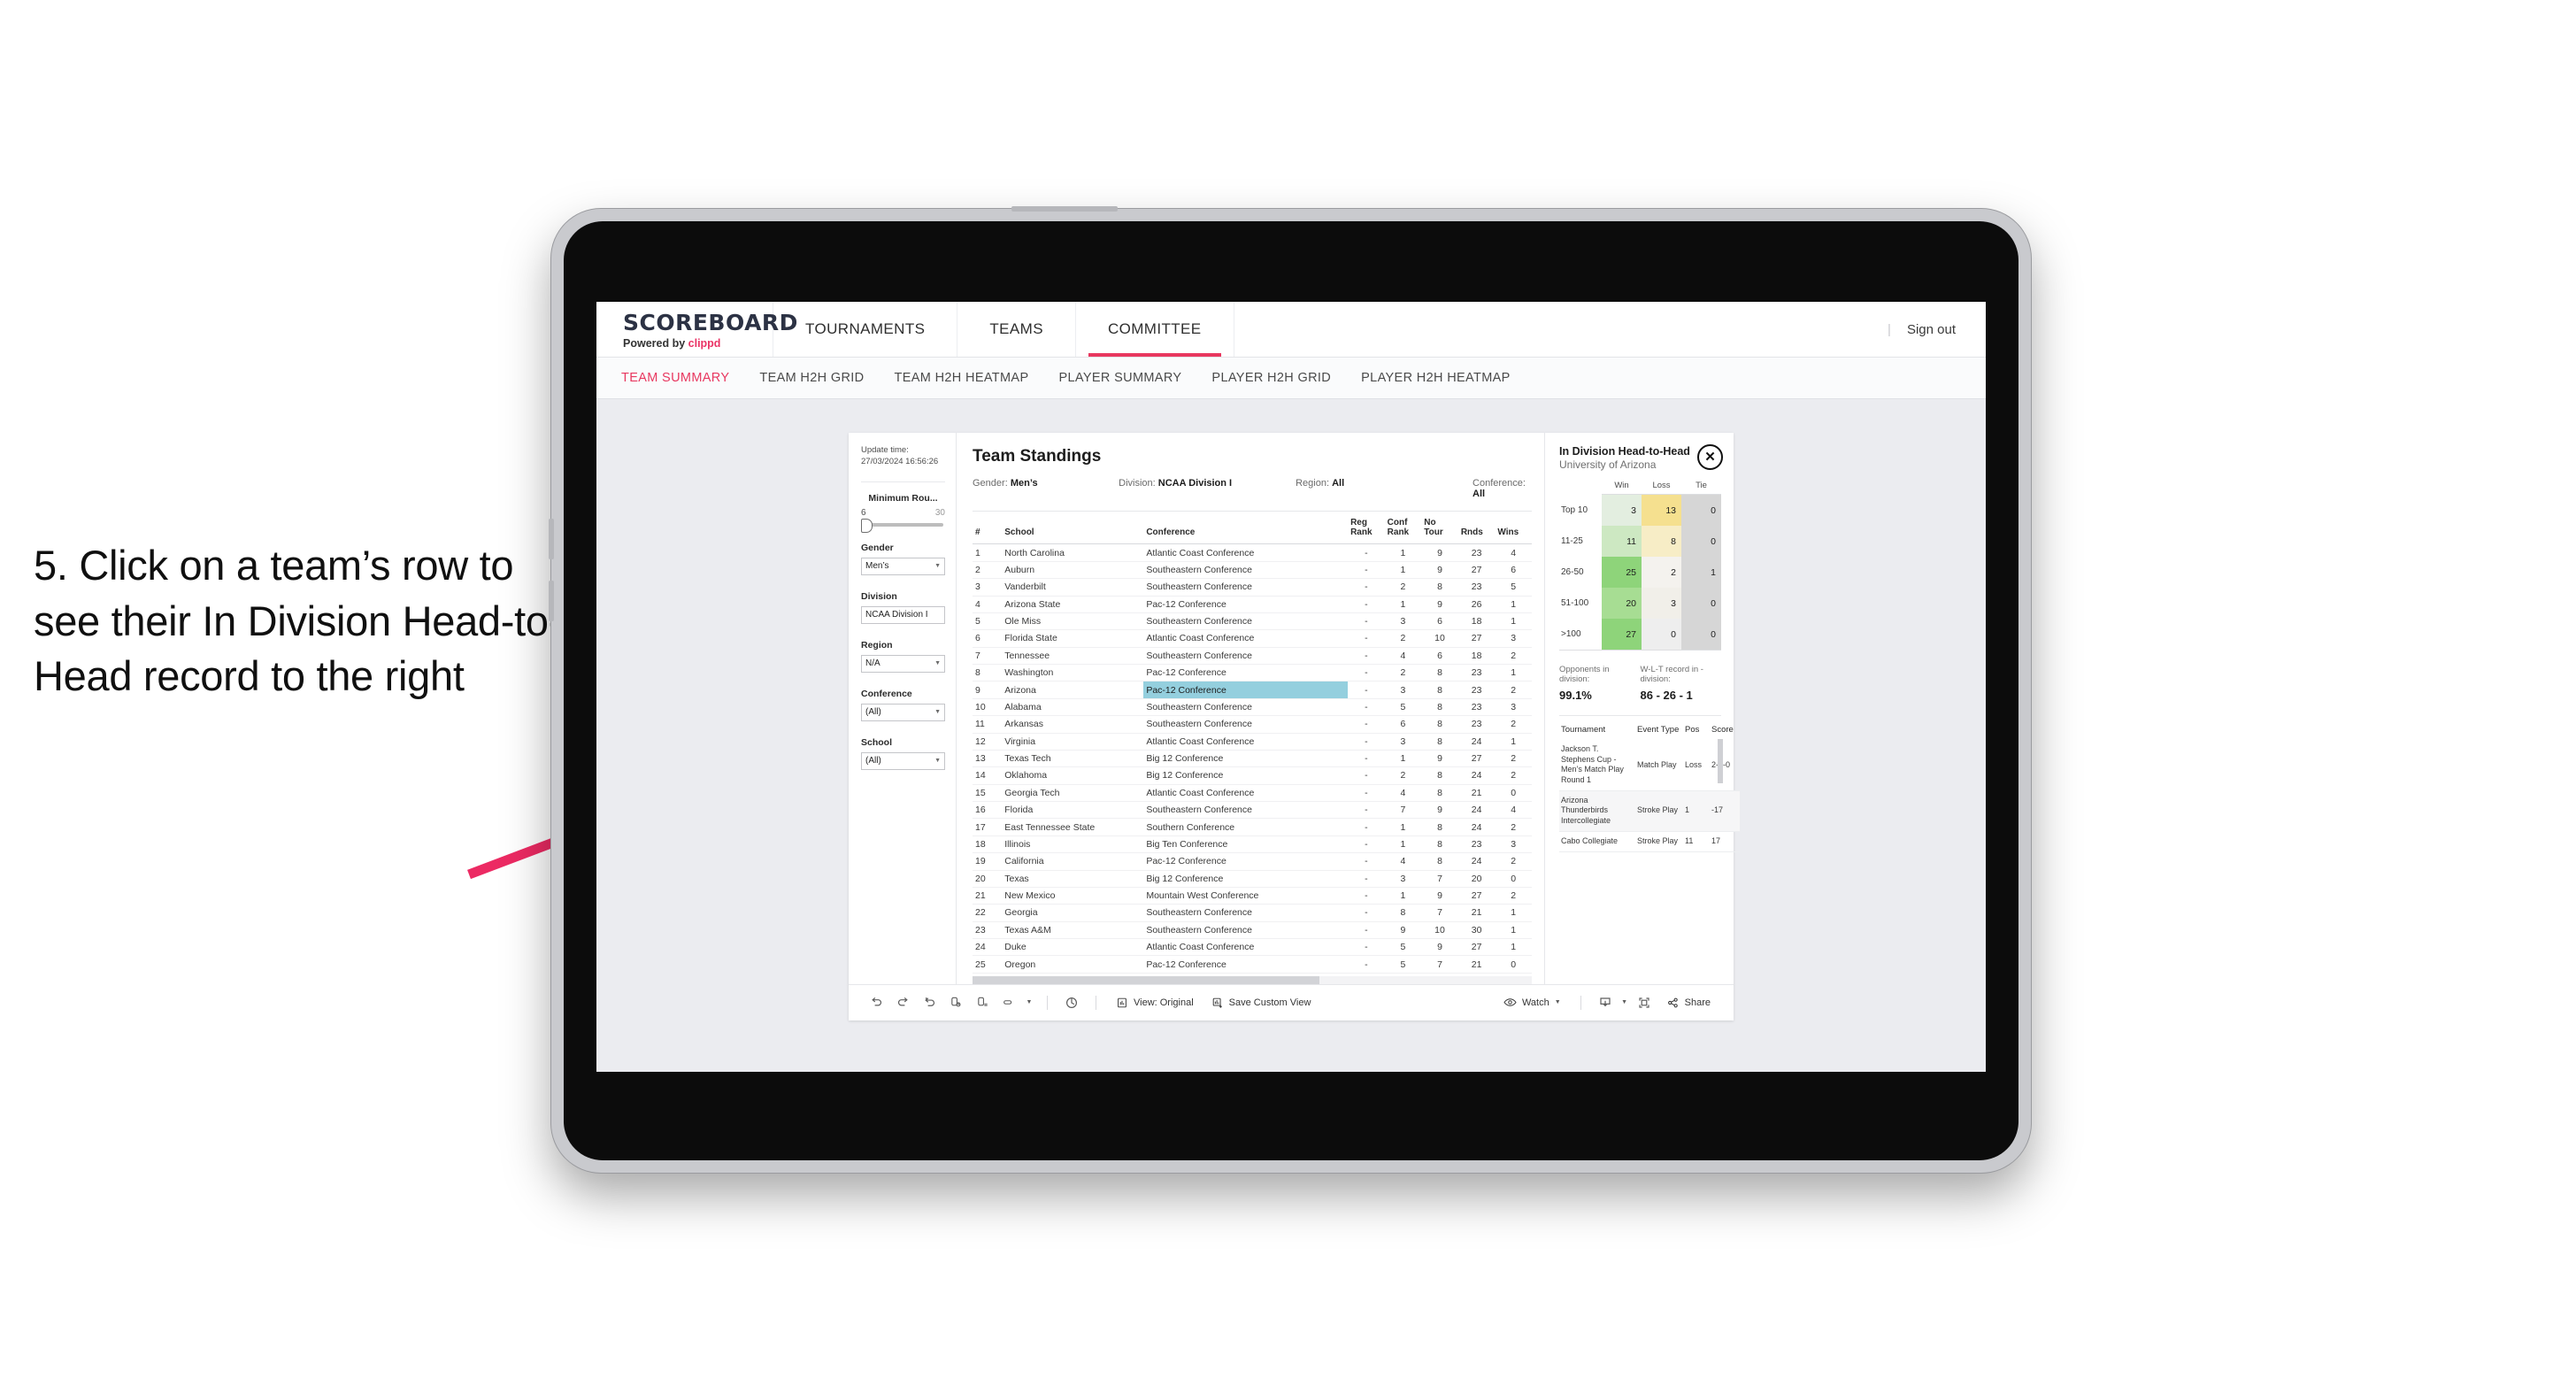  Describe the element at coordinates (1252, 690) in the screenshot. I see `table-row: 9 Arizona Pac-12 Conference -3 8 23 2` at that location.